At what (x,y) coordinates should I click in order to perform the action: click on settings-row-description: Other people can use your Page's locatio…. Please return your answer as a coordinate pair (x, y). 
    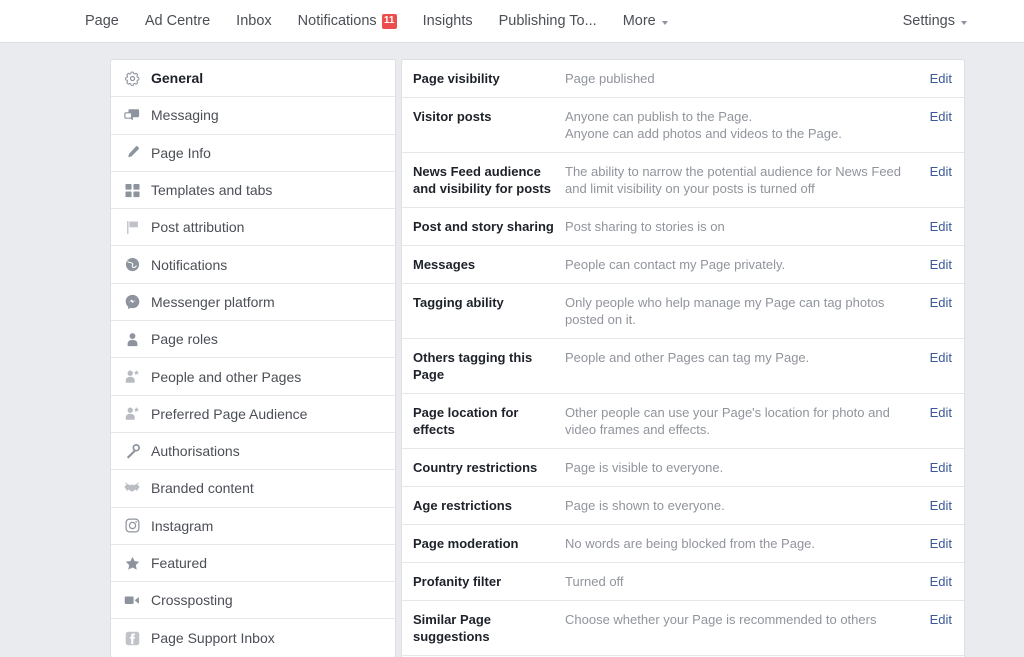
    Looking at the image, I should click on (745, 421).